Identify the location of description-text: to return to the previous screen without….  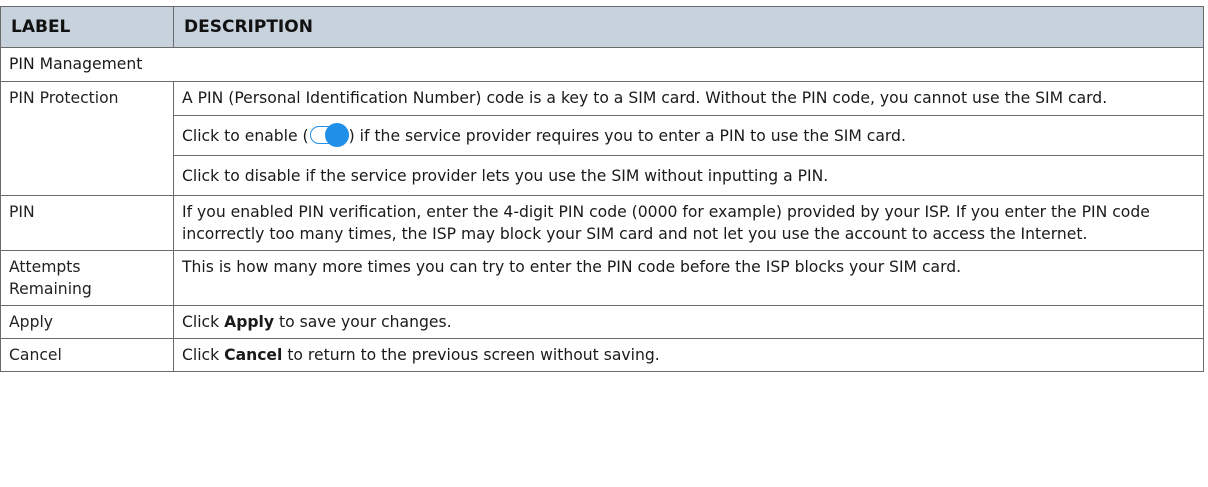
(471, 355).